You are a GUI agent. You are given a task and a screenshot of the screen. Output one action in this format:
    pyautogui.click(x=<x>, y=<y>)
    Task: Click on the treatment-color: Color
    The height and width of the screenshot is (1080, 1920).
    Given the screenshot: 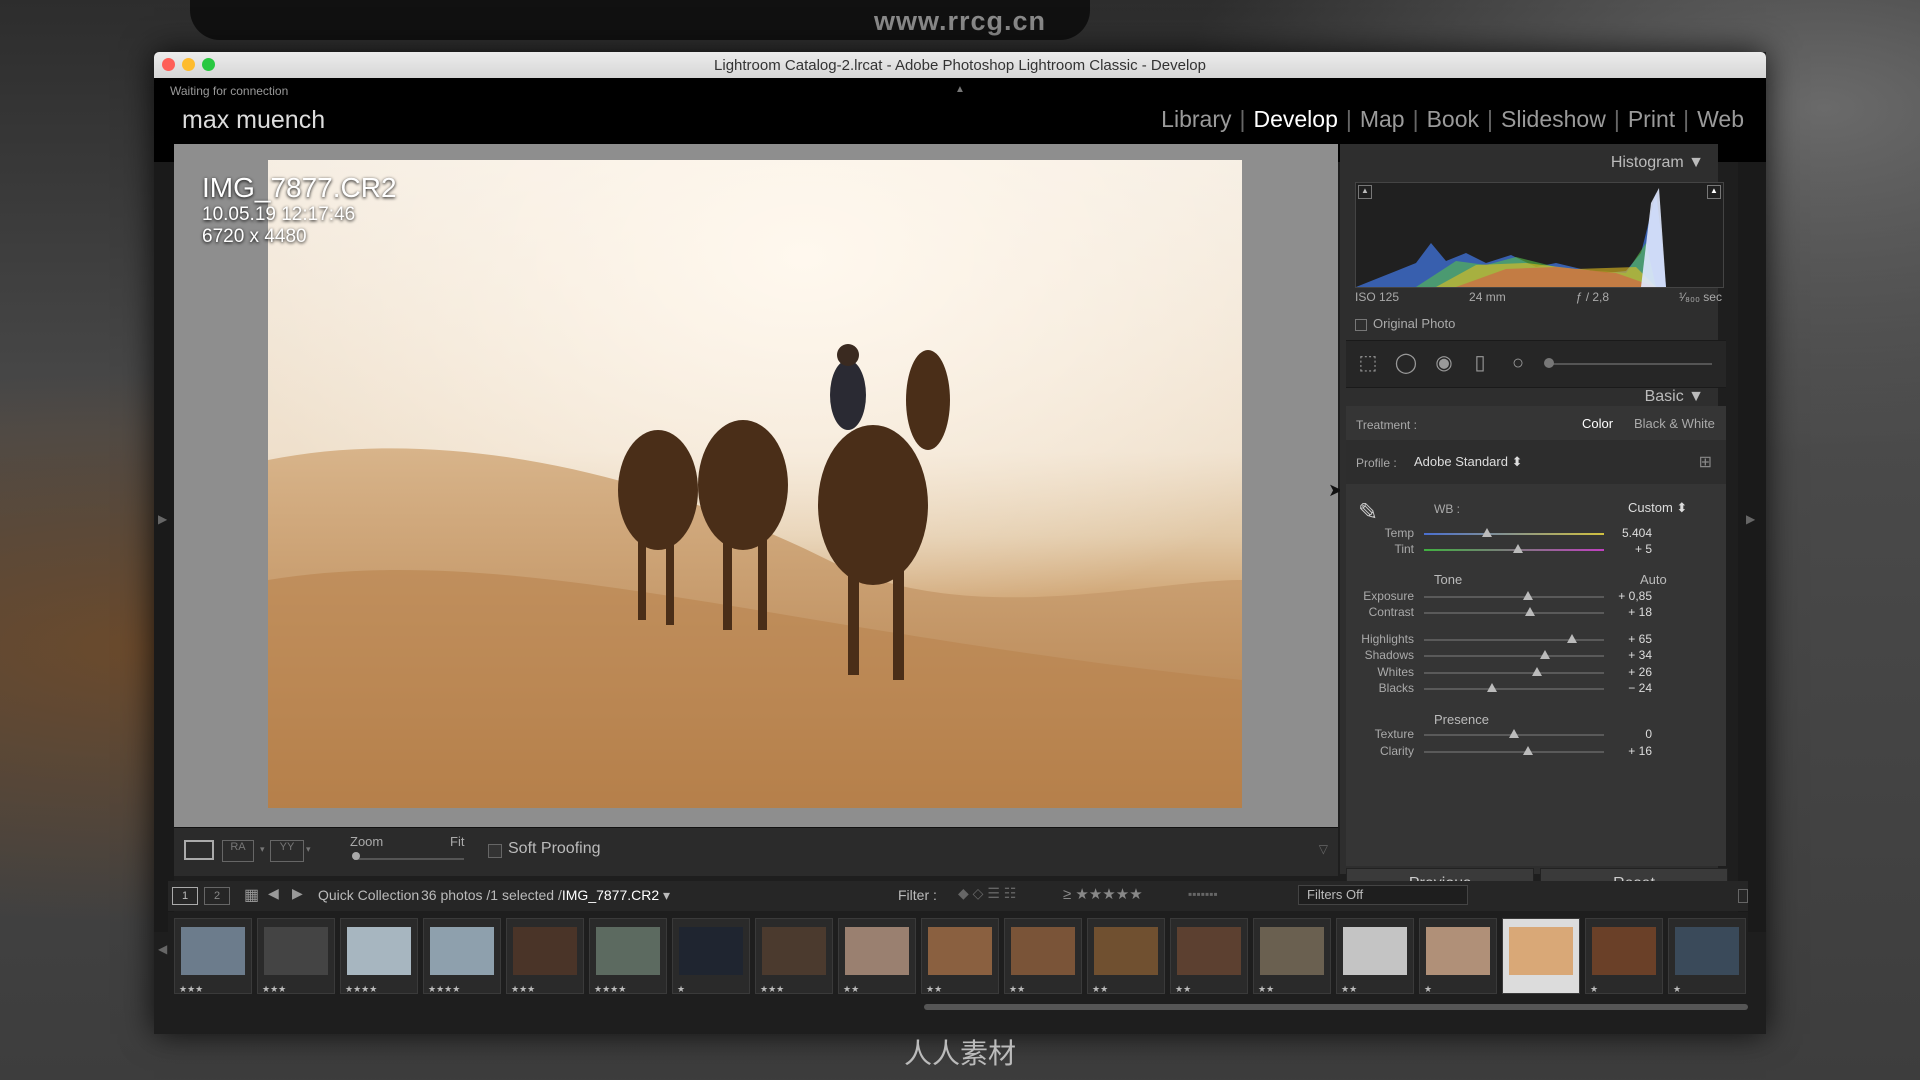 What is the action you would take?
    pyautogui.click(x=1597, y=423)
    